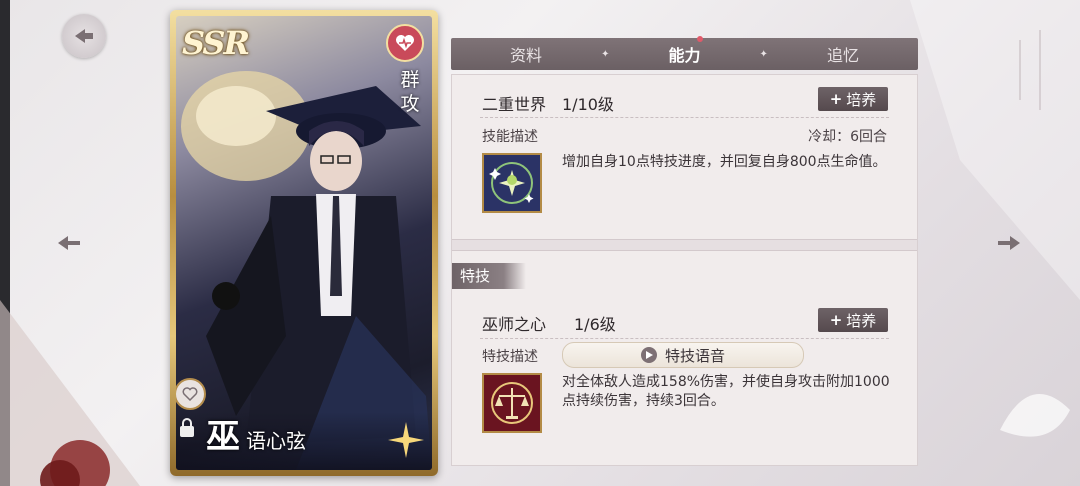 This screenshot has height=486, width=1080. I want to click on lock-icon, so click(187, 428).